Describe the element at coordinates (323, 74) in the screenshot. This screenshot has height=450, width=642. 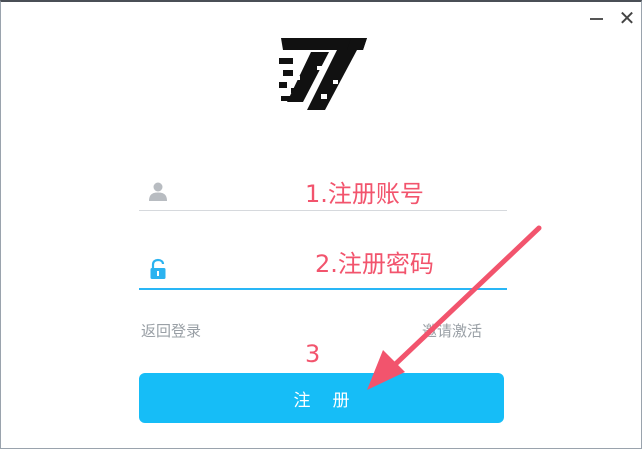
I see `brand-logo` at that location.